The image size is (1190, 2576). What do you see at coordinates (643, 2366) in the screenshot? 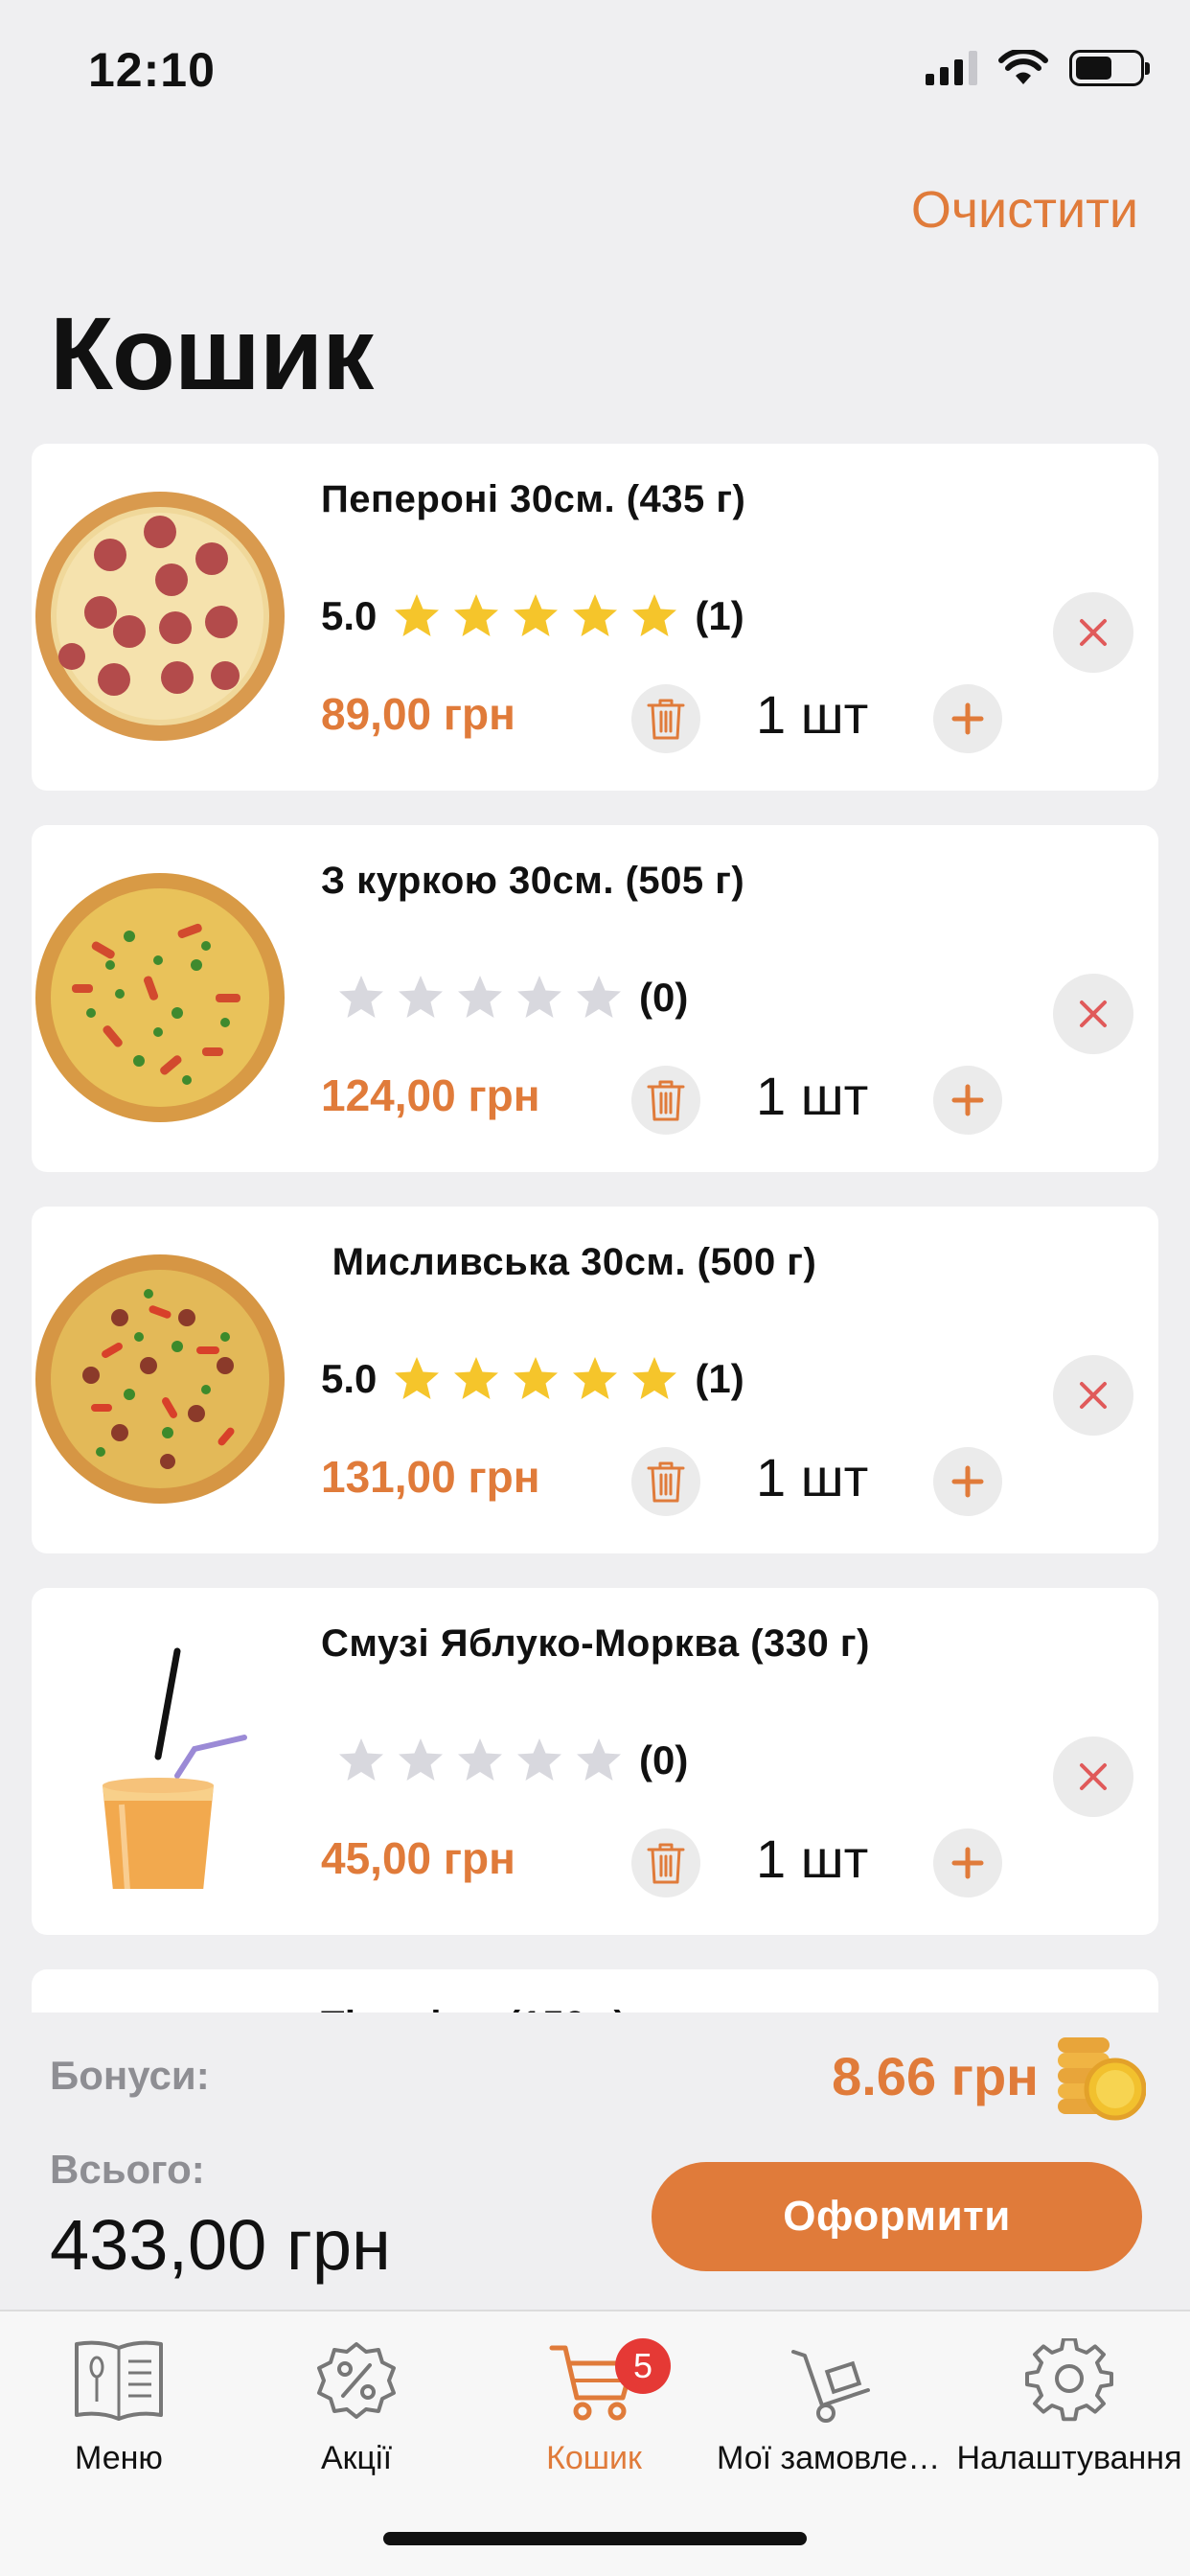
I see `cart-count-badge: 5` at bounding box center [643, 2366].